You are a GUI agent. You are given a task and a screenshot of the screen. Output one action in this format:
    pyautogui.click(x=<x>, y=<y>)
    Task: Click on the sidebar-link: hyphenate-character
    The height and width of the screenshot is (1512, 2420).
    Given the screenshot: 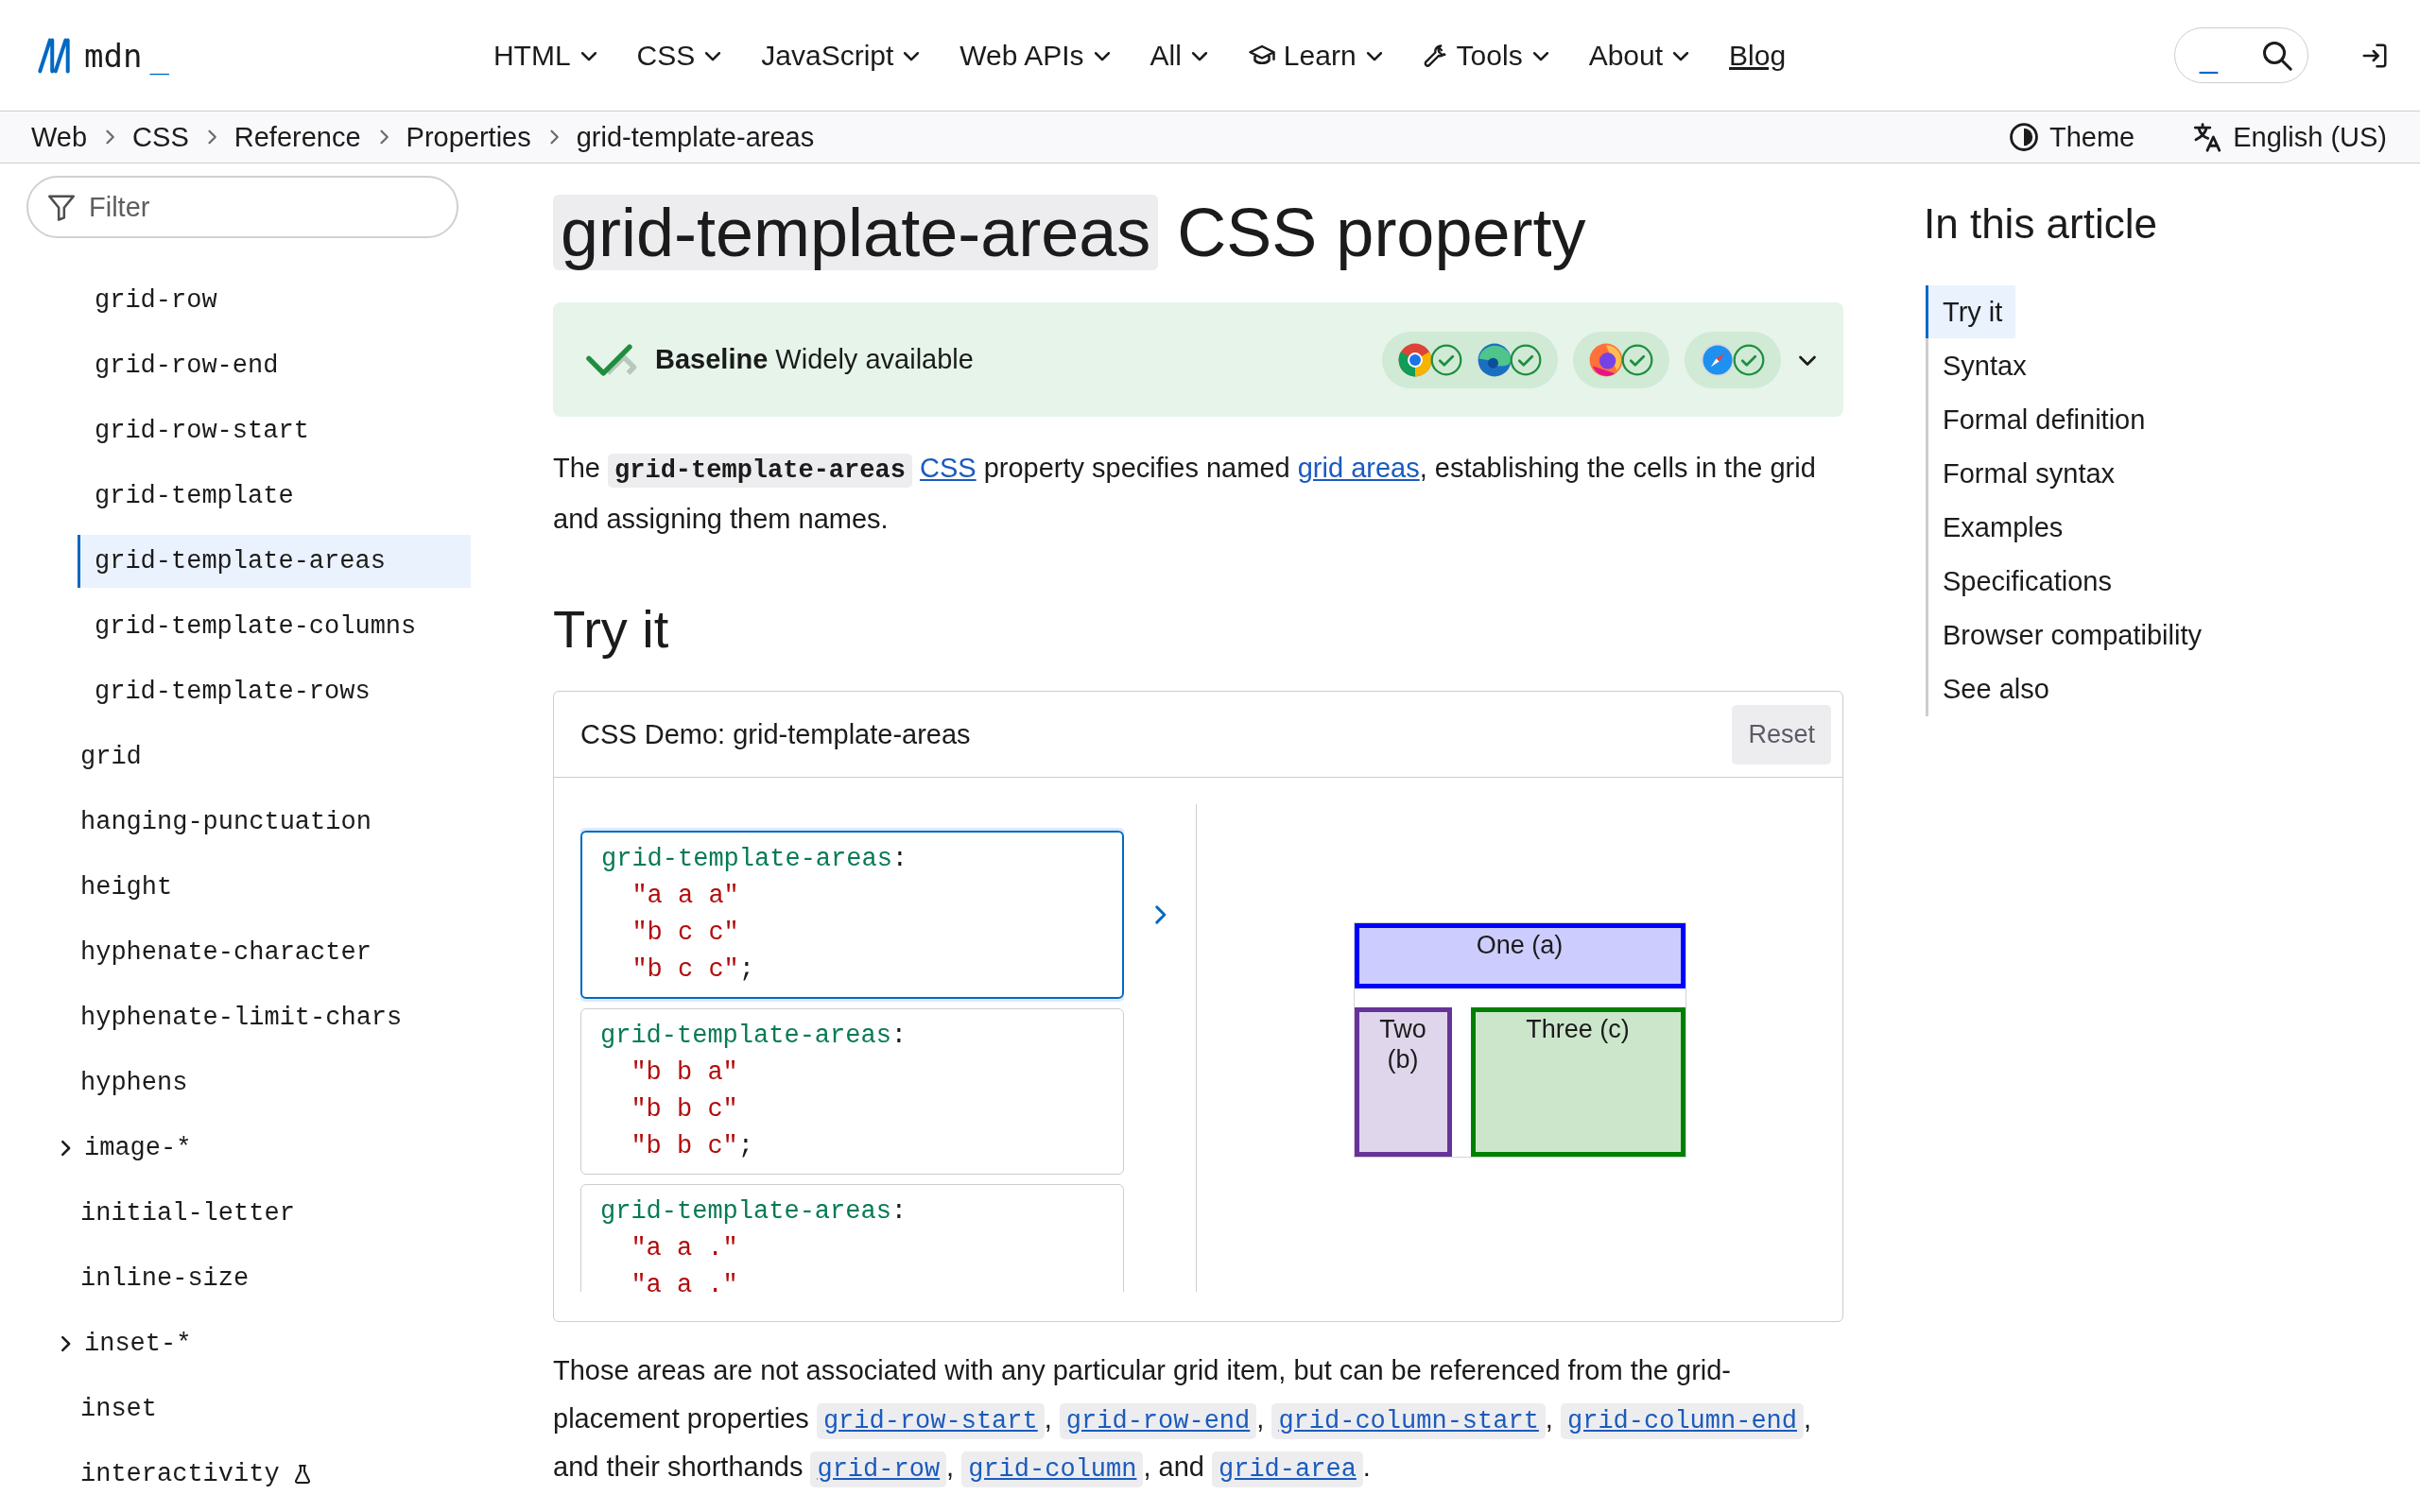 What is the action you would take?
    pyautogui.click(x=260, y=952)
    